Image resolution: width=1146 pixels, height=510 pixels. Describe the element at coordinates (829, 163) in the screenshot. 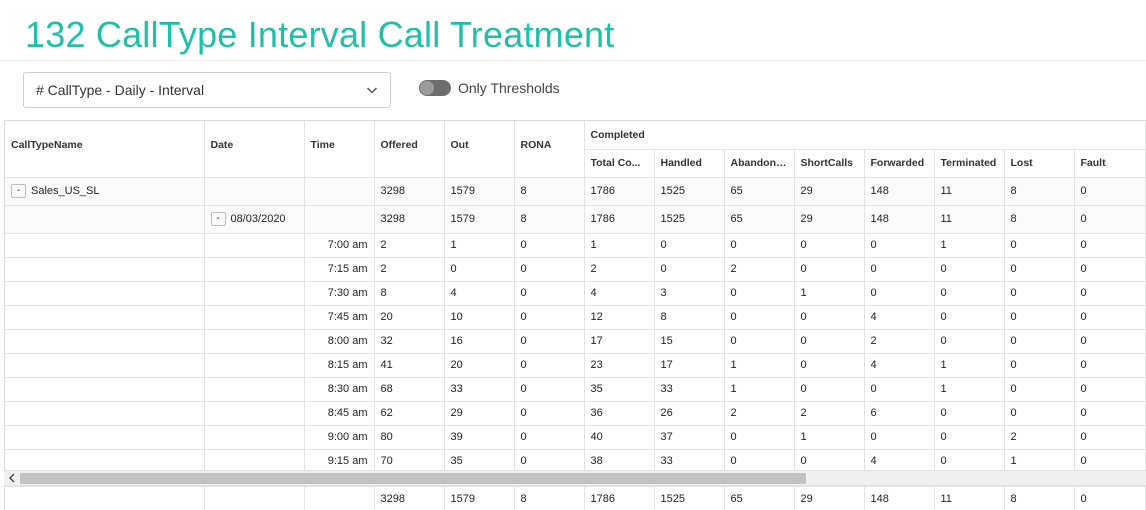

I see `col-header-shortcalls: ShortCalls` at that location.